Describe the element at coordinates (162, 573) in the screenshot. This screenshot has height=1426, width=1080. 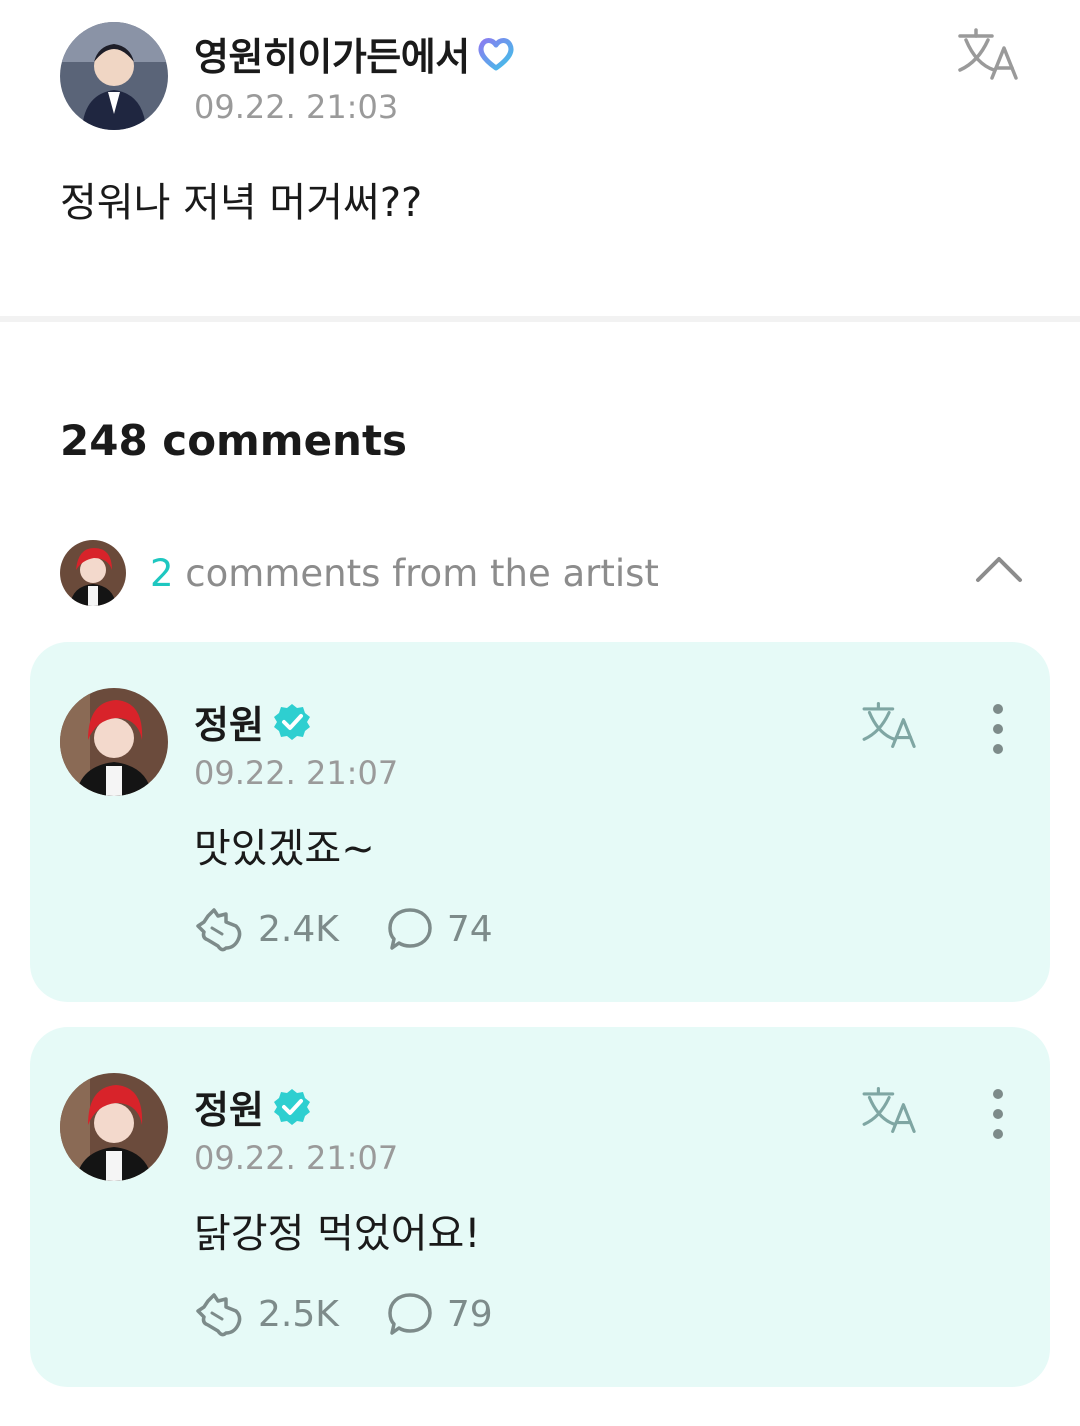
I see `artist-comments-count: 2` at that location.